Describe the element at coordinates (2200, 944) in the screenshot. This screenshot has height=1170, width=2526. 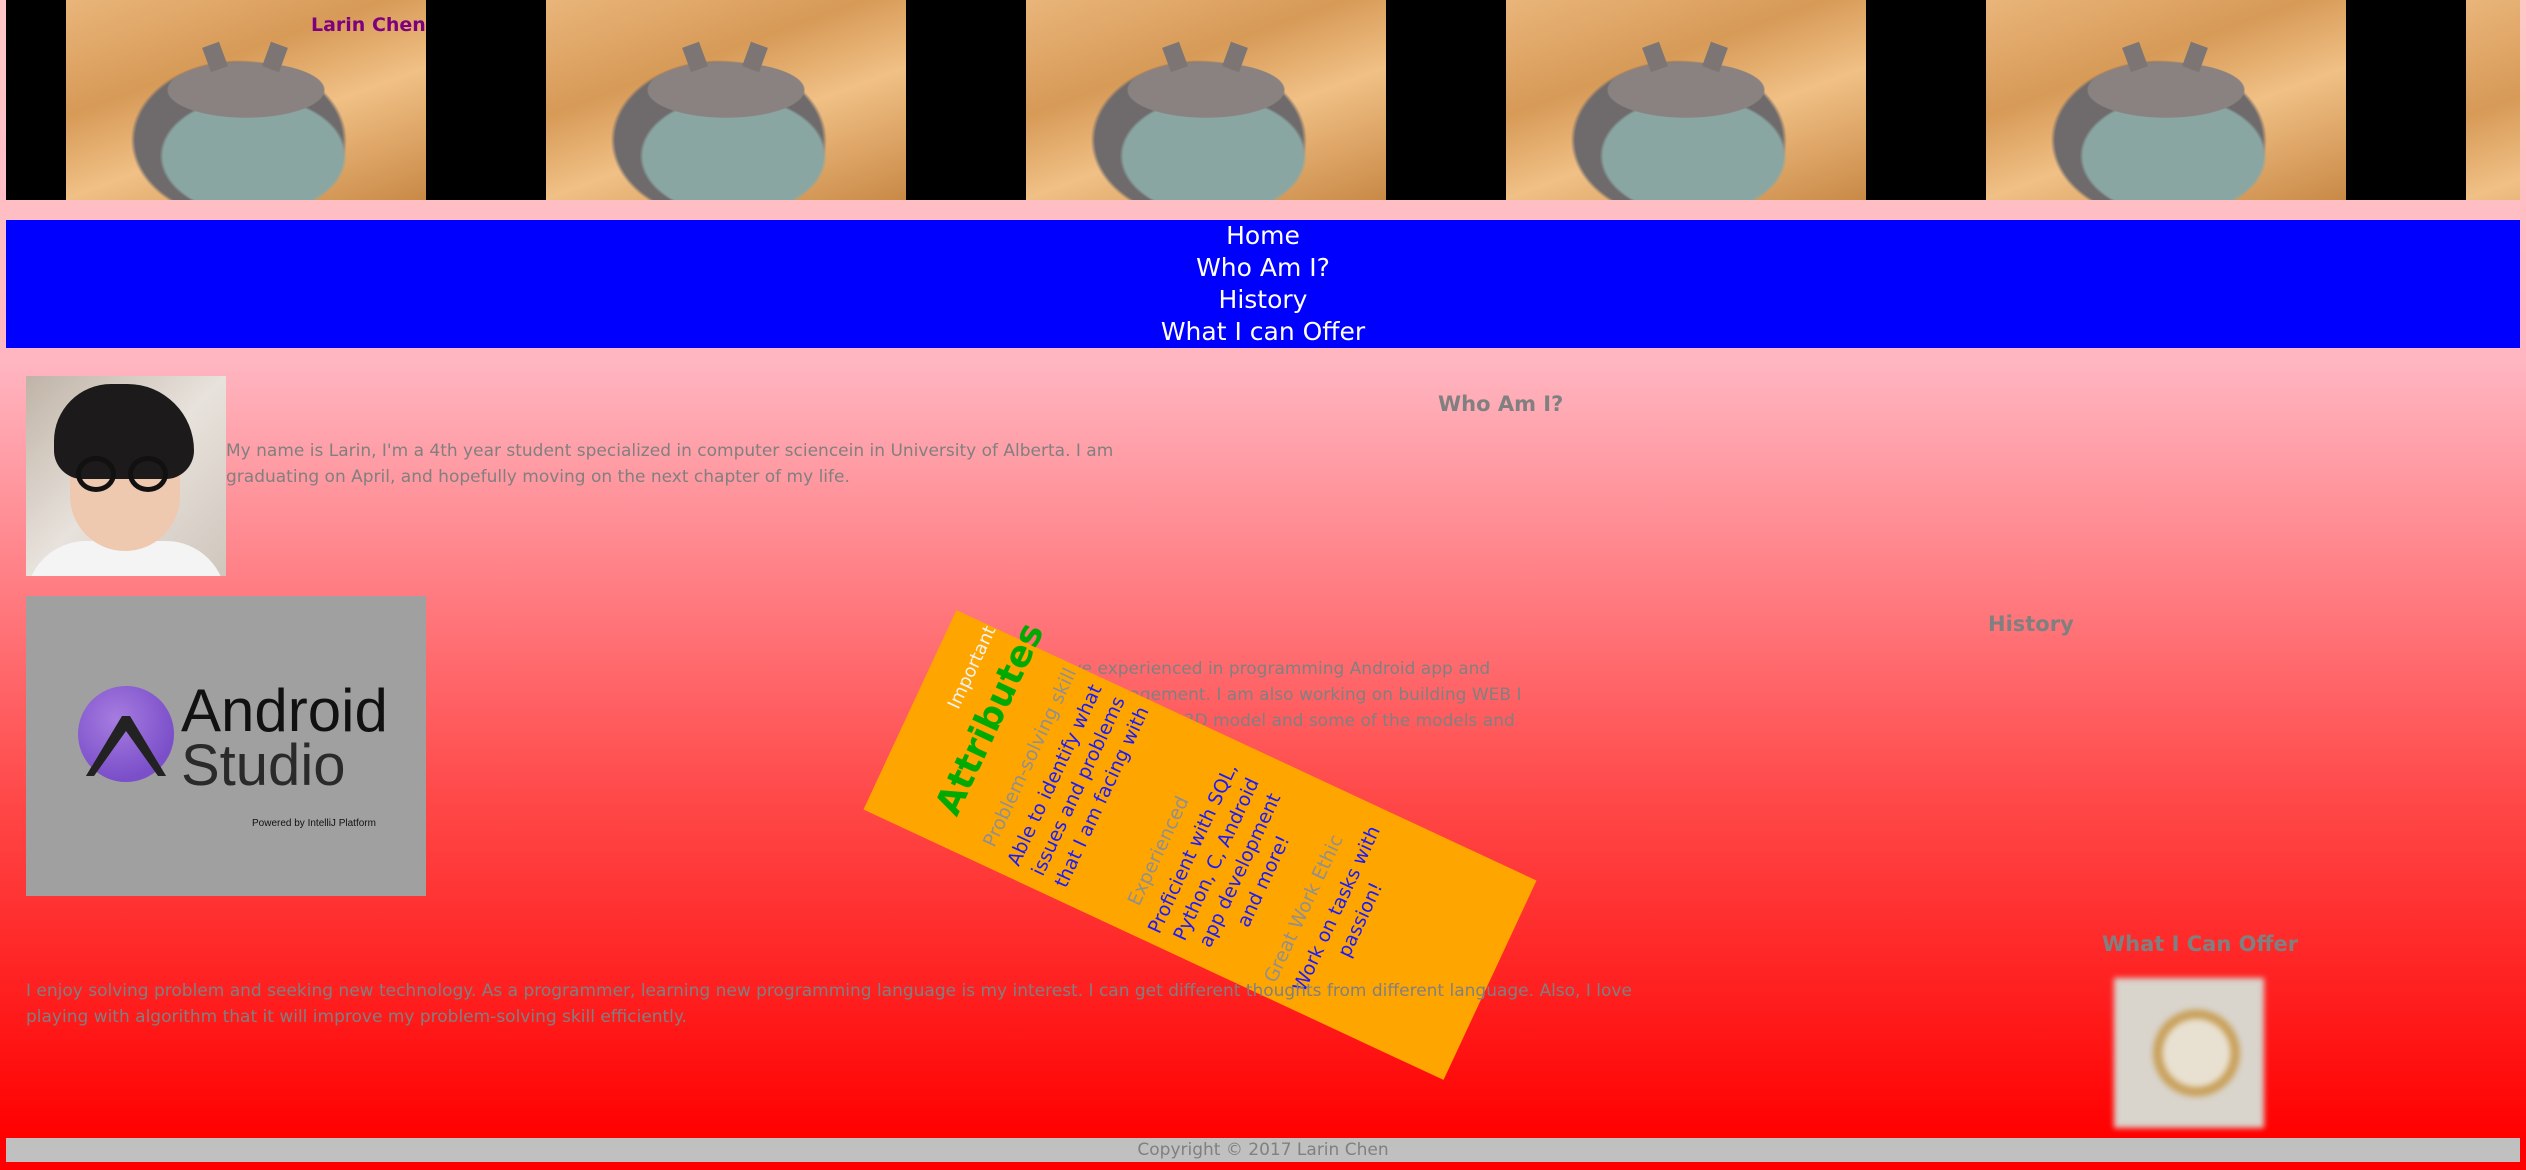
I see `offer-heading: What I Can Offer` at that location.